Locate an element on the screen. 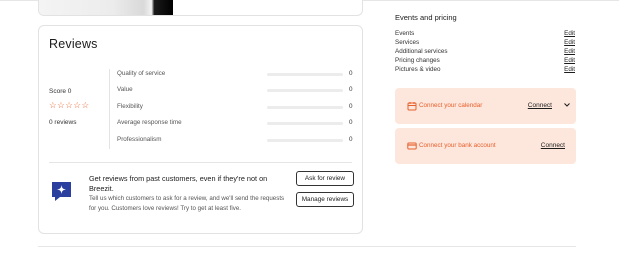  metric-row: Average response time 0 is located at coordinates (237, 123).